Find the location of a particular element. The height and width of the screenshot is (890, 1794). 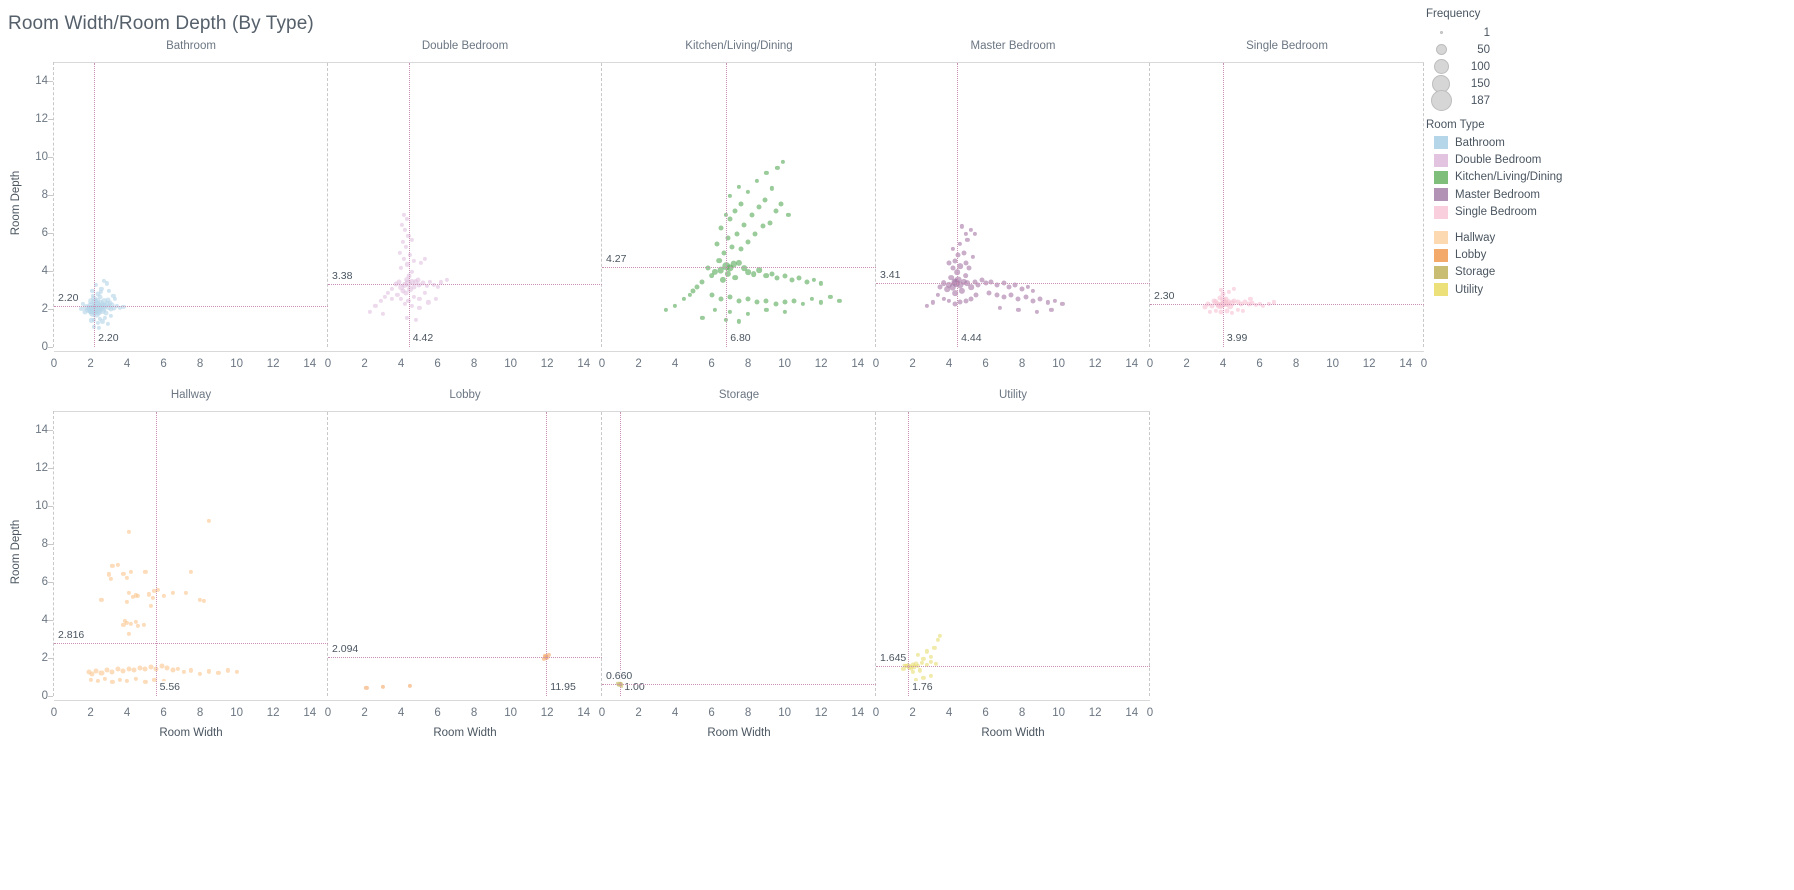

scatter-panel-storage: 1.00 is located at coordinates (739, 554).